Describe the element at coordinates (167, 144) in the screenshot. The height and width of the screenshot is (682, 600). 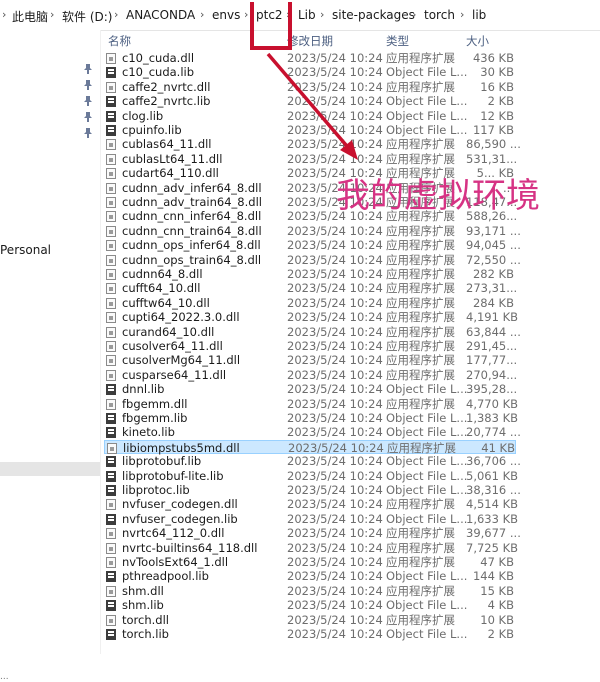
I see `file-name: cublas64_11.dll` at that location.